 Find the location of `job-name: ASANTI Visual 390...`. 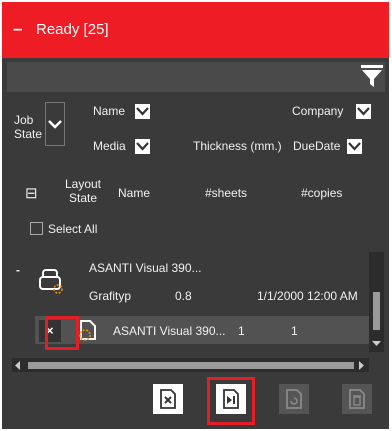

job-name: ASANTI Visual 390... is located at coordinates (169, 331).